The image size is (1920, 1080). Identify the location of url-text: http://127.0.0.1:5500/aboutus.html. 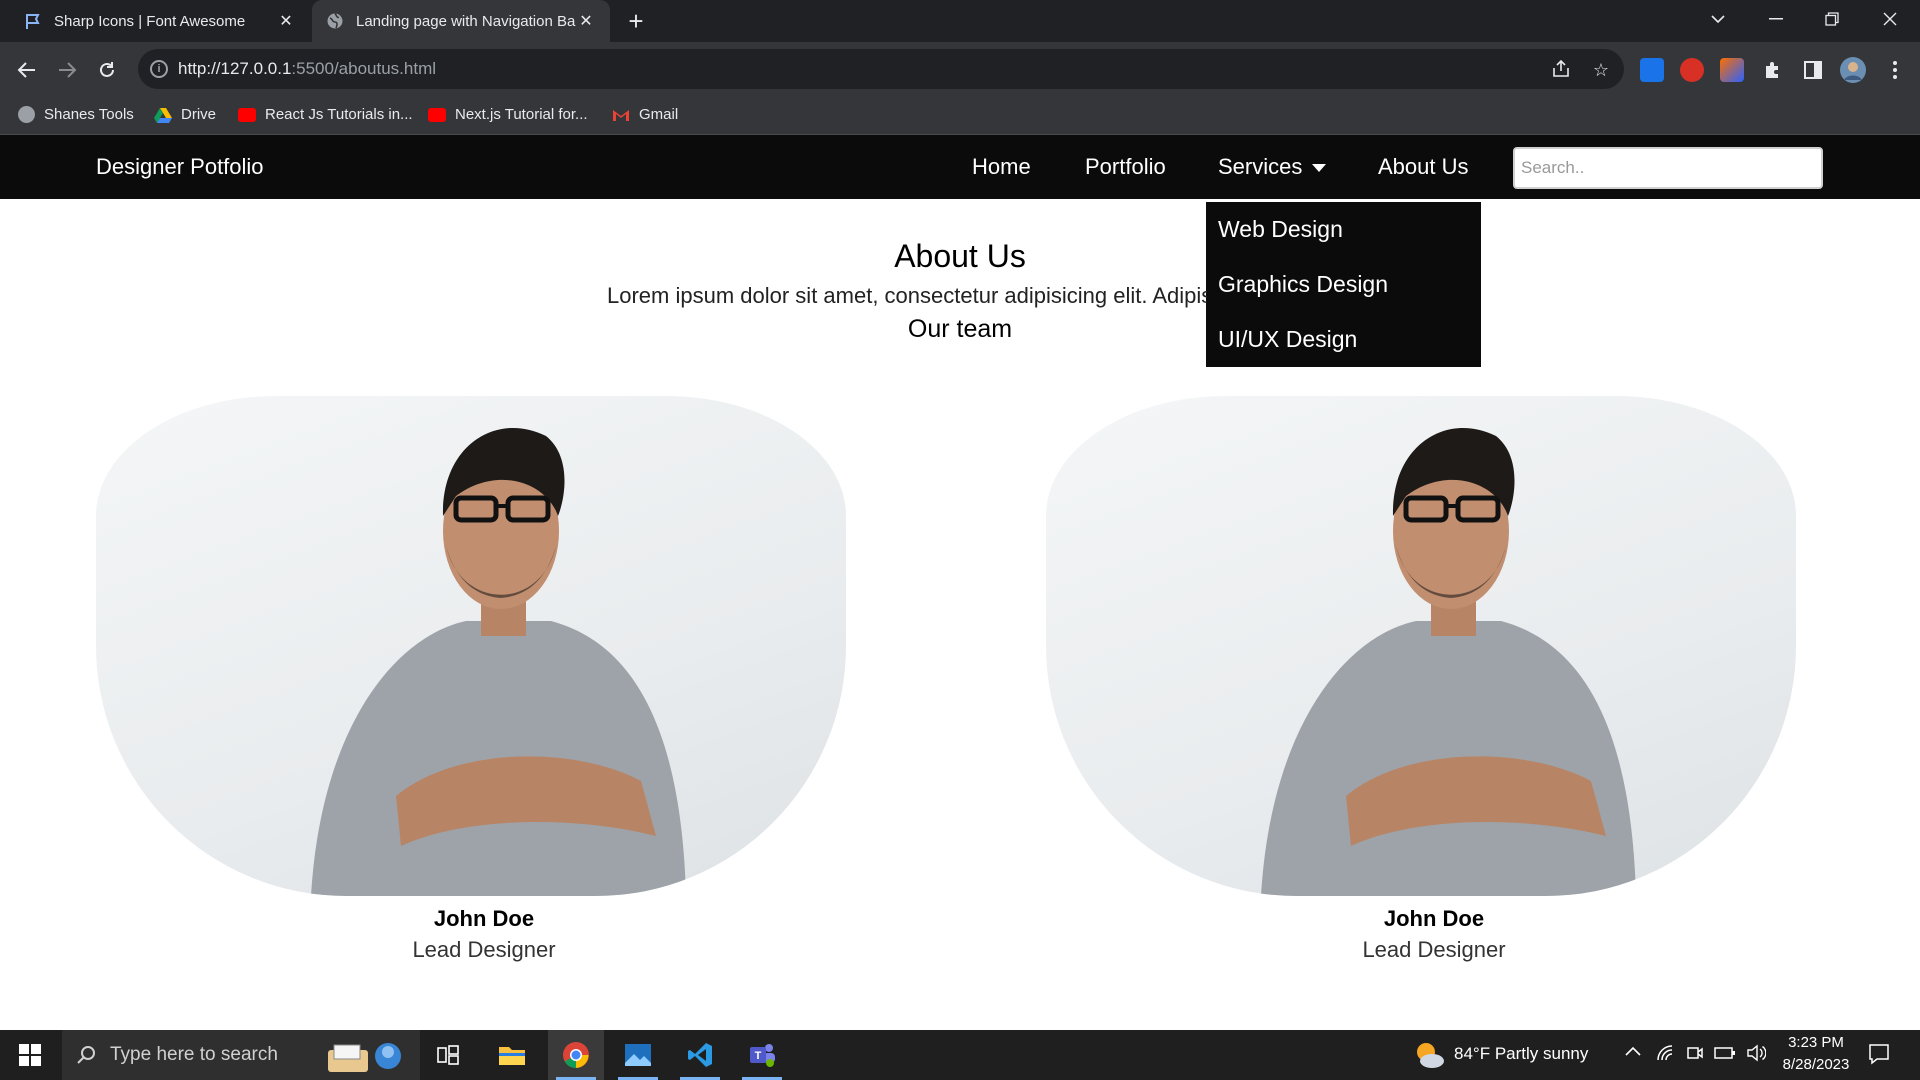
(307, 68).